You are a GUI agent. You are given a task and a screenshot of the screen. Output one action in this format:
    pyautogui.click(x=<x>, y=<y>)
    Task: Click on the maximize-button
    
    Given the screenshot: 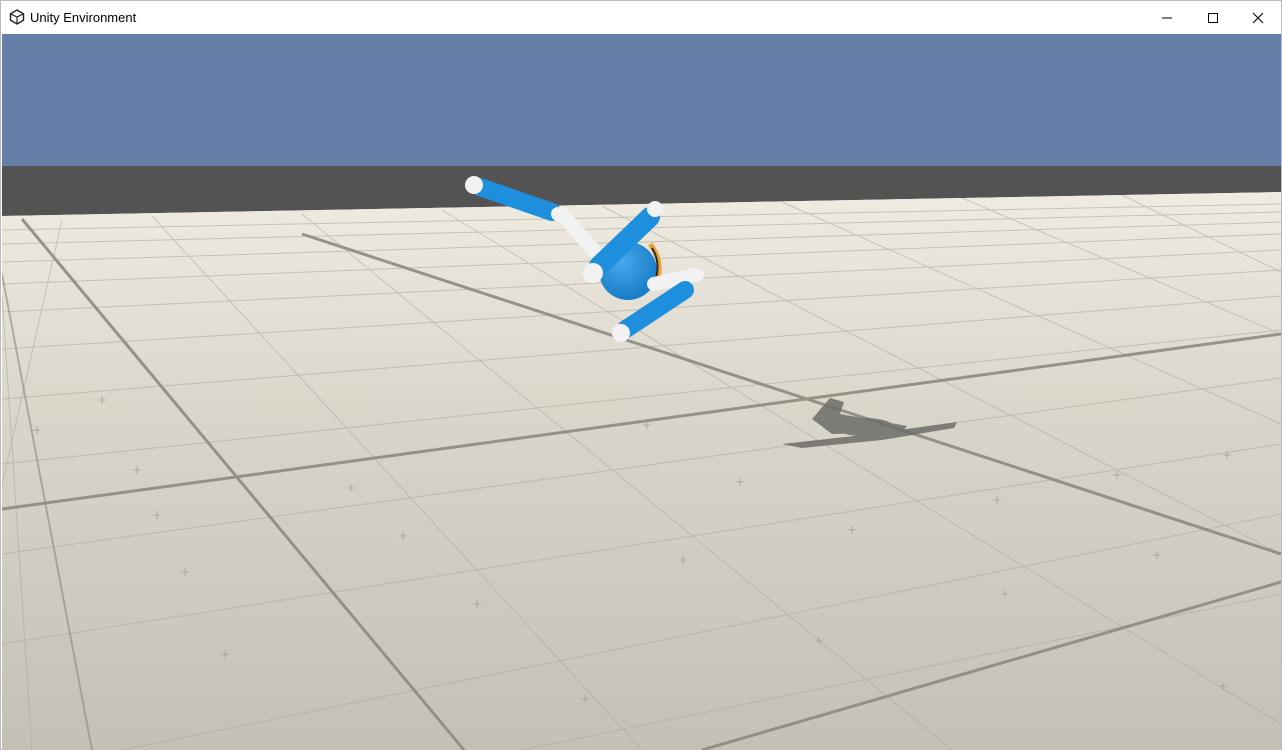 What is the action you would take?
    pyautogui.click(x=1213, y=17)
    